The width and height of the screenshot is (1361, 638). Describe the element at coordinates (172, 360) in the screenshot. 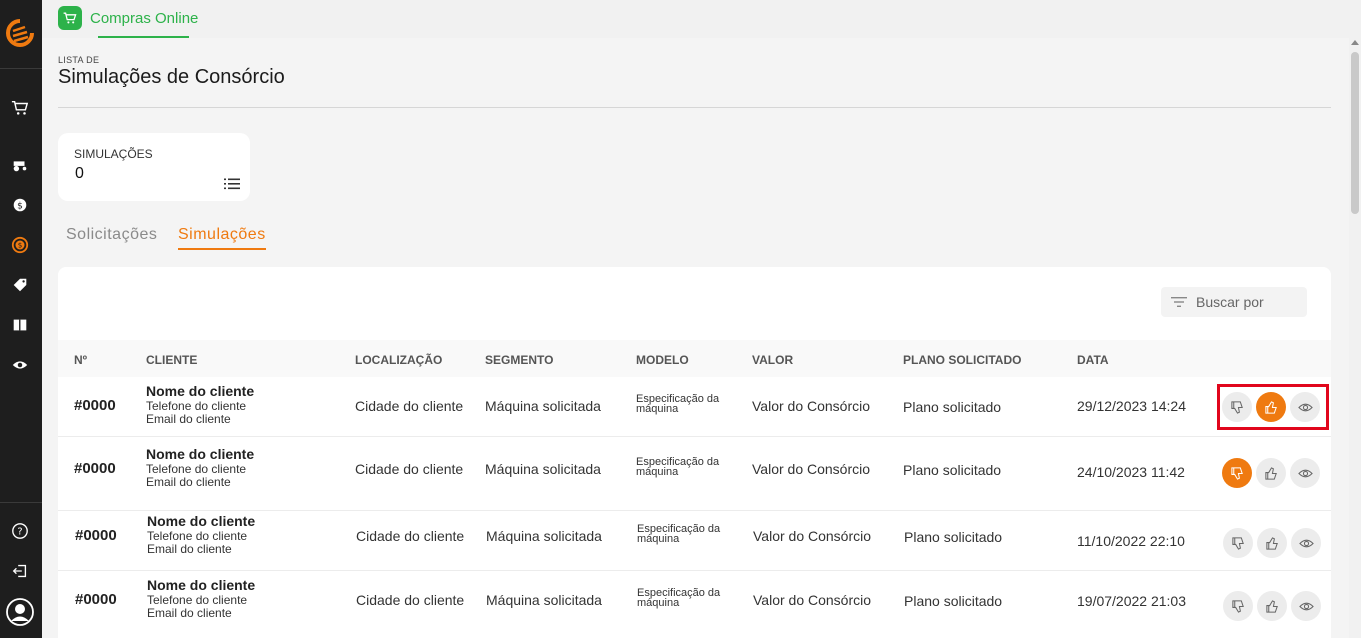

I see `col-header-client: CLIENTE` at that location.